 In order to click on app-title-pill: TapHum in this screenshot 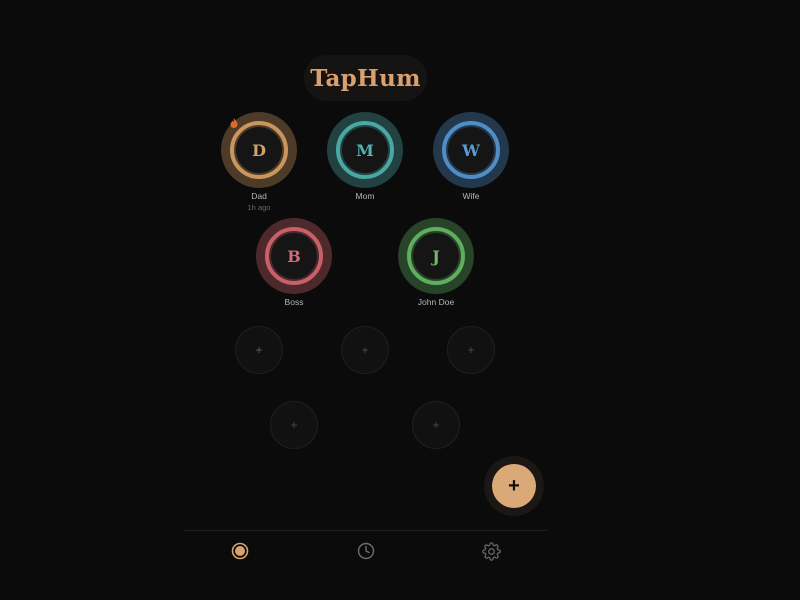, I will do `click(365, 78)`.